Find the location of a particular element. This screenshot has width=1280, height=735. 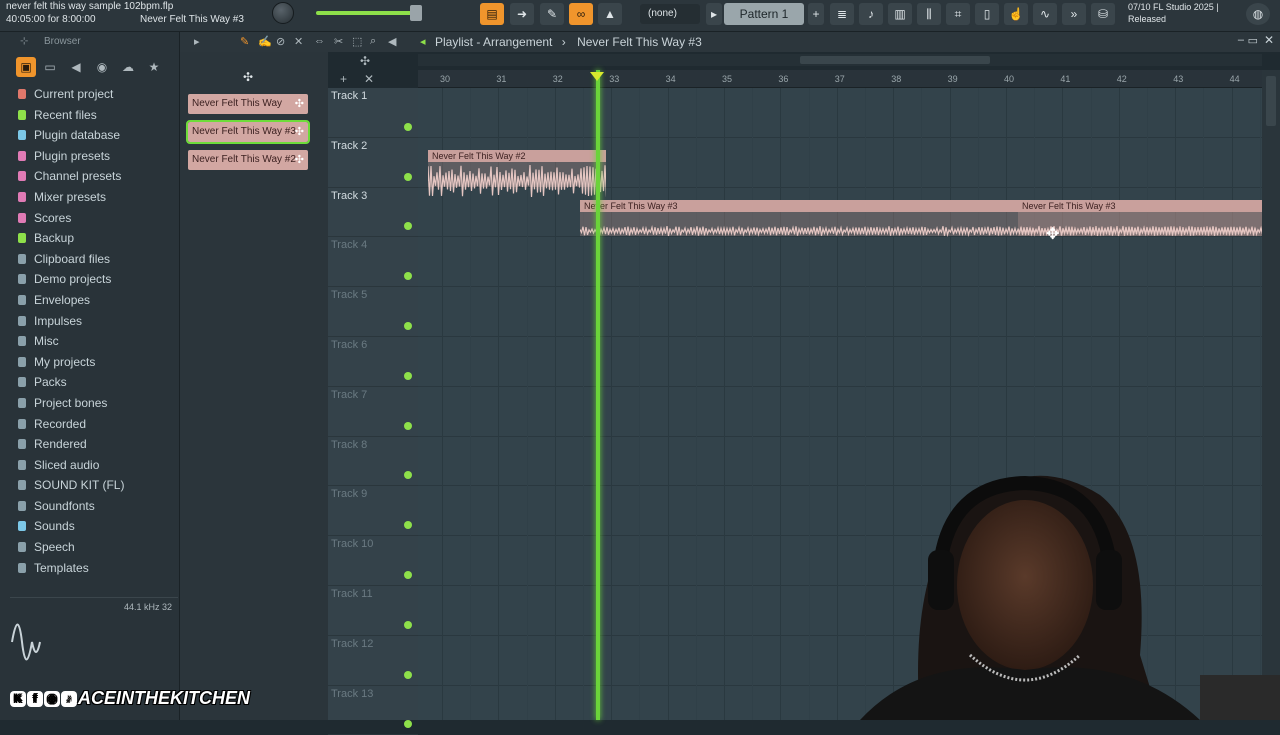

channel-selector: (none) is located at coordinates (670, 14).